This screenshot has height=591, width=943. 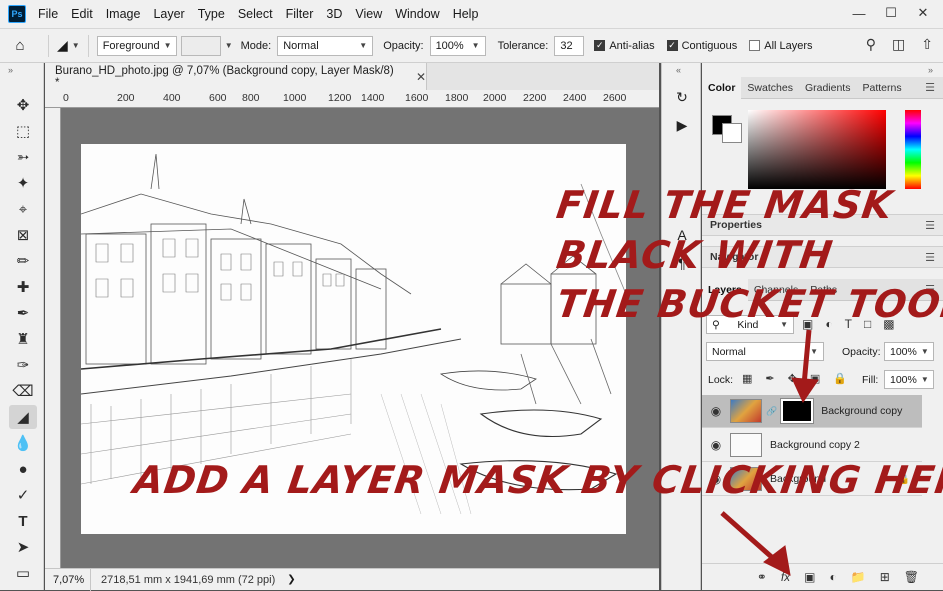 What do you see at coordinates (536, 480) in the screenshot?
I see `annotation-line-4: ADD A LAYER MASK BY CLICKING HERE` at bounding box center [536, 480].